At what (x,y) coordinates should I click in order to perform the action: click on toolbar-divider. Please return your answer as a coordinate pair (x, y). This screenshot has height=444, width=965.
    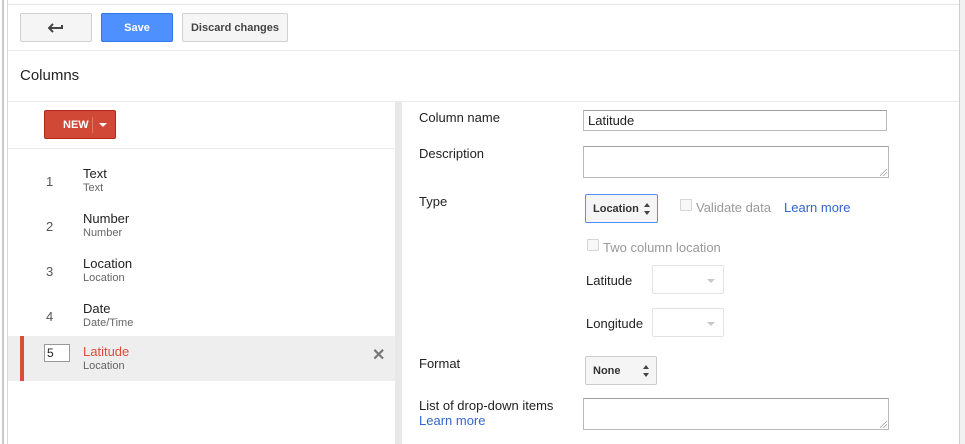
    Looking at the image, I should click on (483, 50).